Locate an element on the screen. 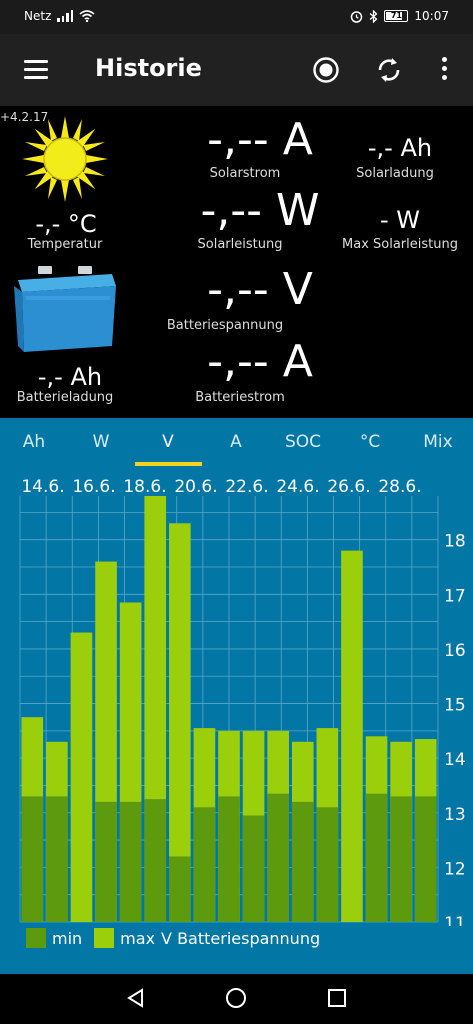 This screenshot has width=473, height=1024. tab-indicator is located at coordinates (168, 464).